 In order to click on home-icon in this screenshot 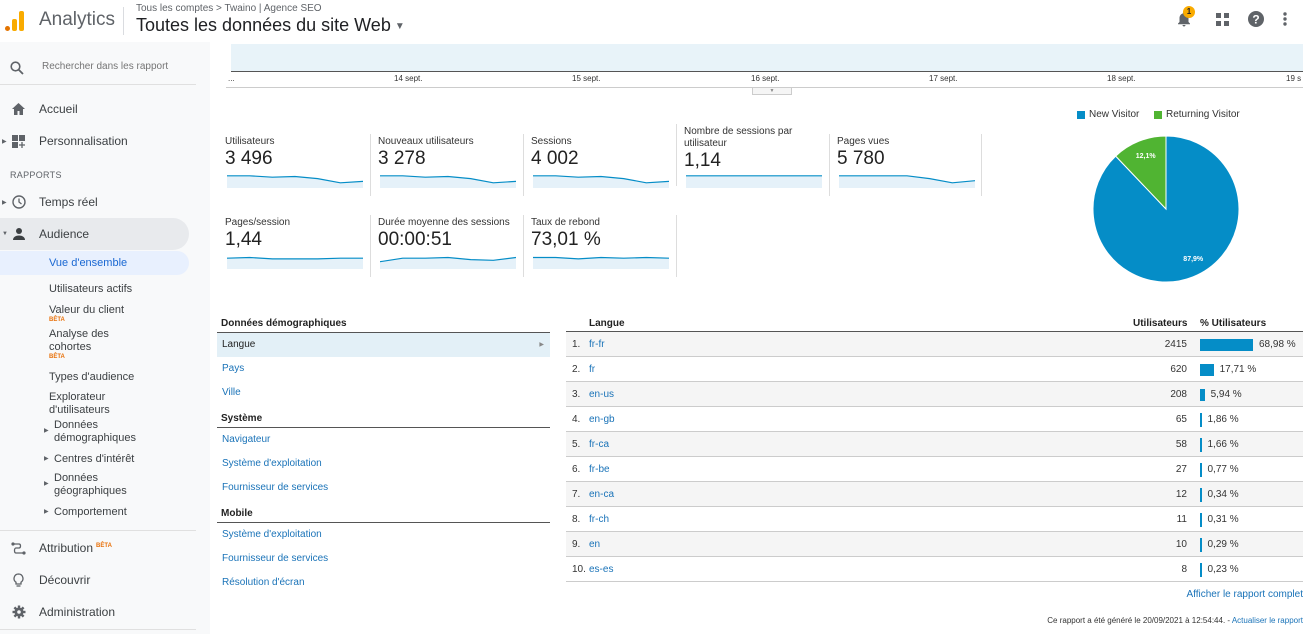, I will do `click(18, 109)`.